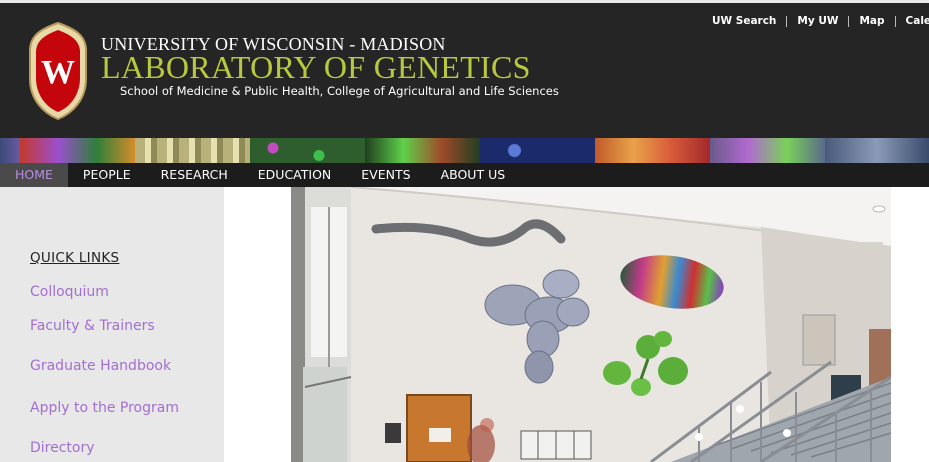 The height and width of the screenshot is (462, 929). I want to click on uw-crest-icon: W, so click(58, 71).